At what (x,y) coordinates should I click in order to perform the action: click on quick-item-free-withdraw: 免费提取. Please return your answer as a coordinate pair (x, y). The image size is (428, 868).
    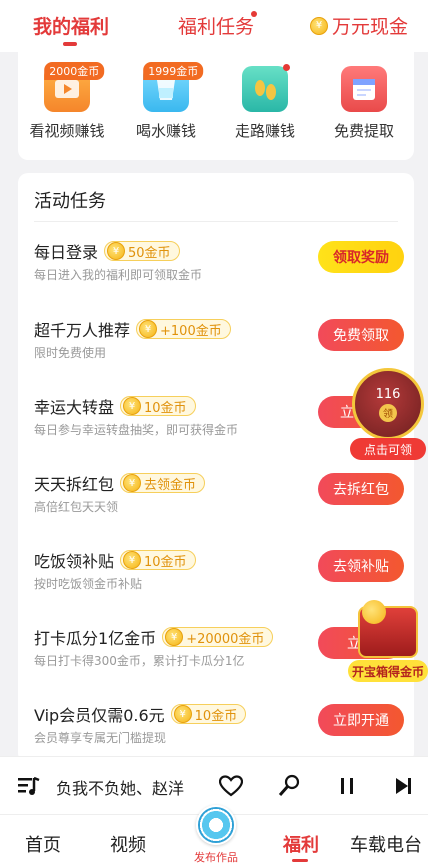
    Looking at the image, I should click on (364, 103).